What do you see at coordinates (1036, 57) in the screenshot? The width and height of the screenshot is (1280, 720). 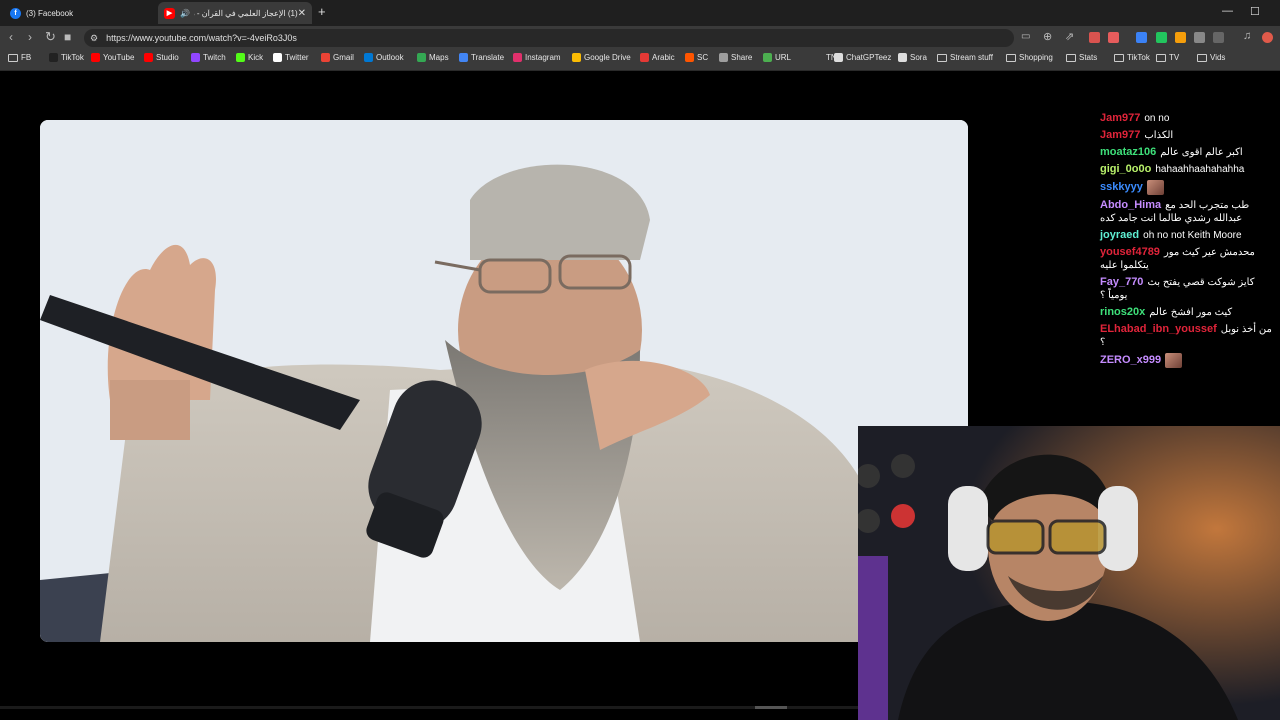 I see `bookmark-label: Shopping` at bounding box center [1036, 57].